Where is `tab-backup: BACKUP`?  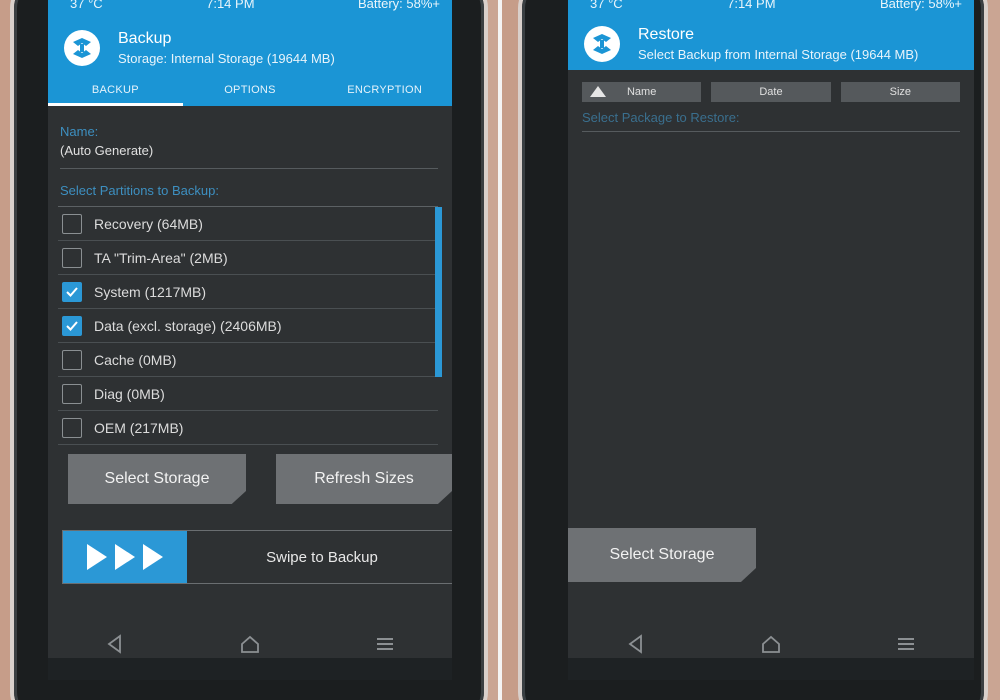
tab-backup: BACKUP is located at coordinates (115, 92).